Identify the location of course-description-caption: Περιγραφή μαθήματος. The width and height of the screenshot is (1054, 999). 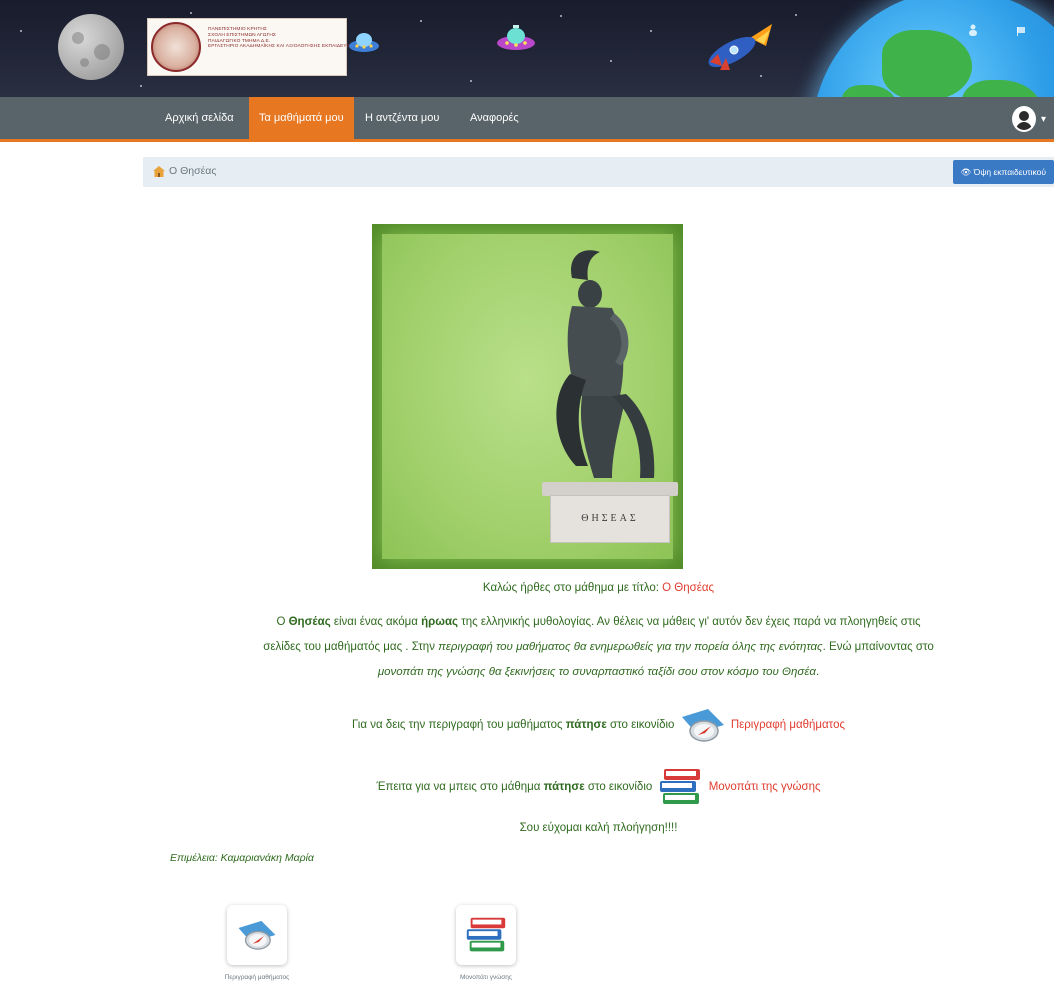
(257, 977).